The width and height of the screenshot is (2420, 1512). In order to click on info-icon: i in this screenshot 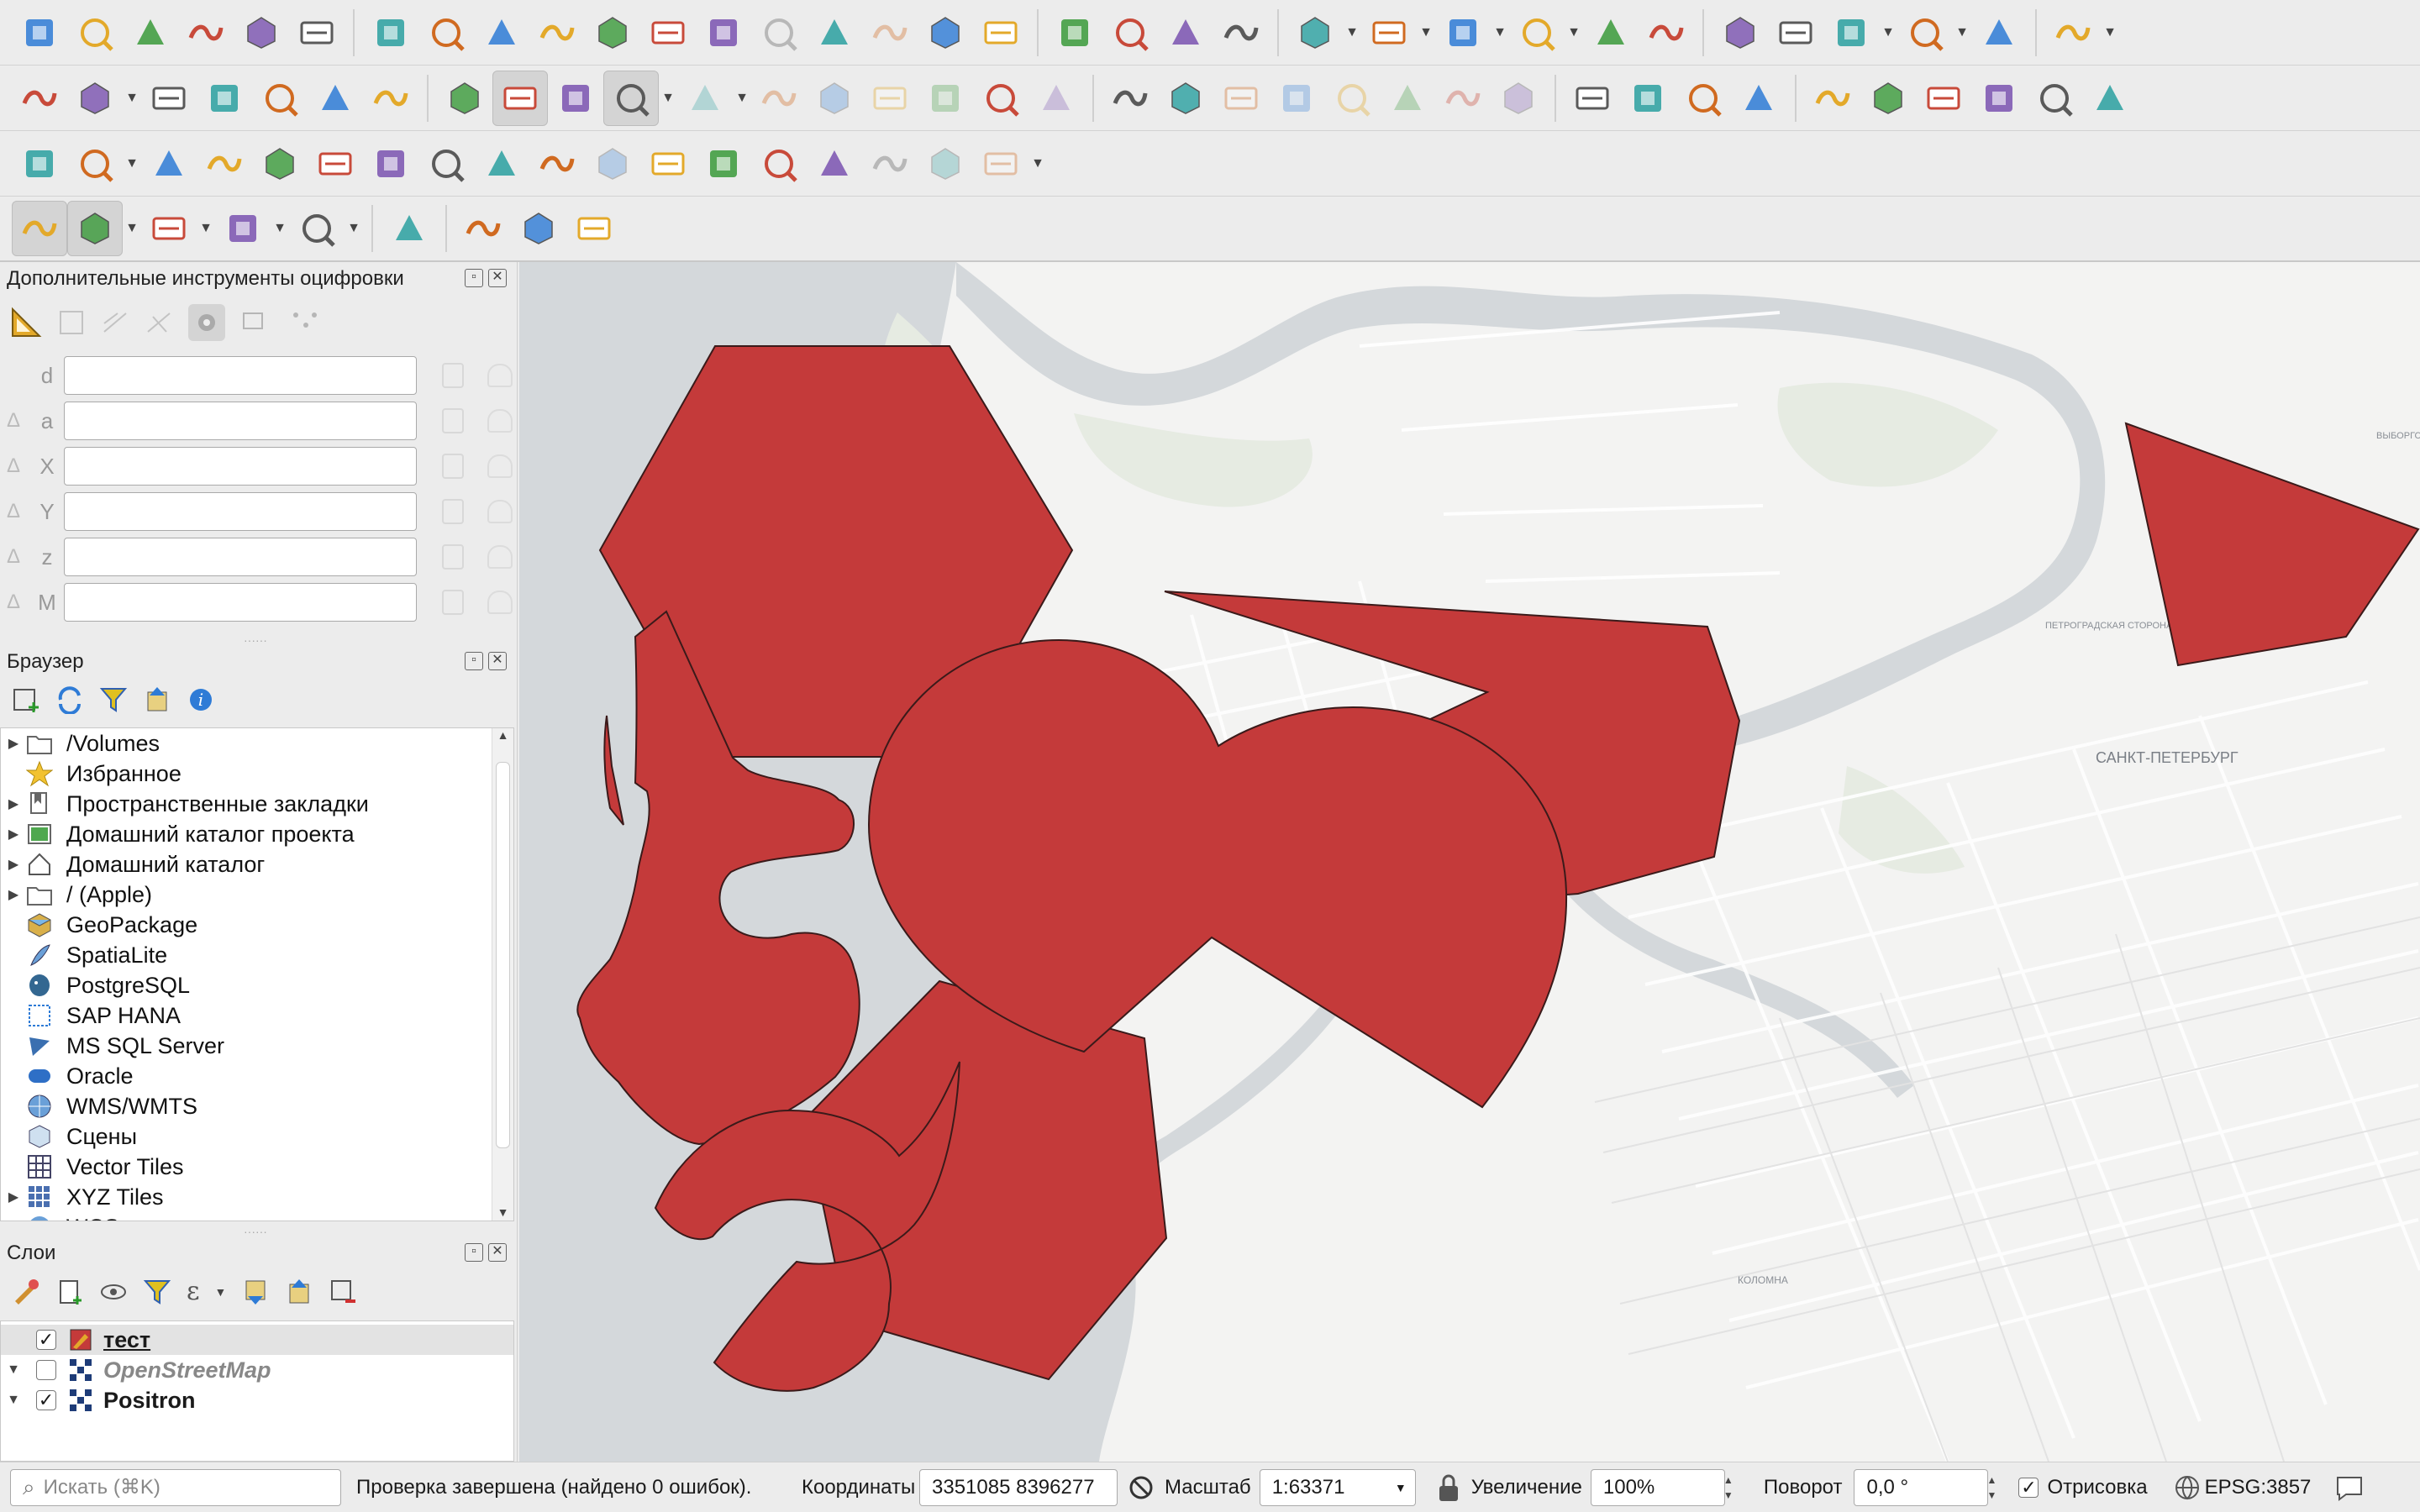, I will do `click(201, 699)`.